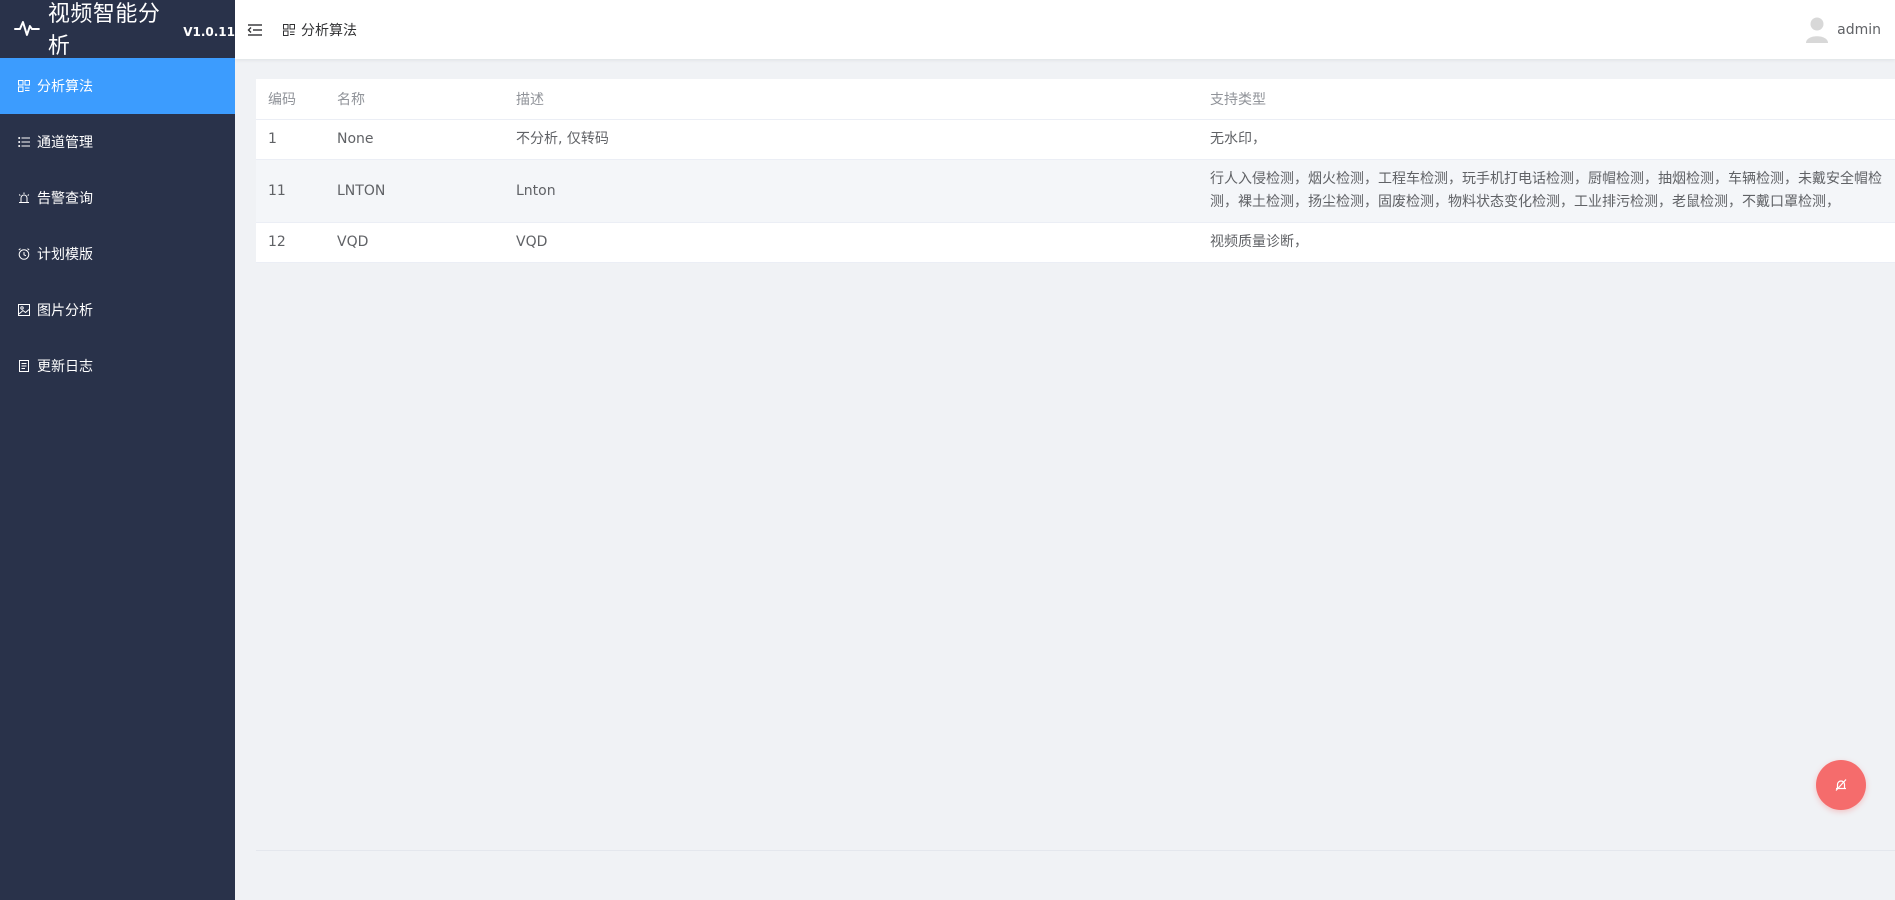 The width and height of the screenshot is (1895, 900). Describe the element at coordinates (414, 191) in the screenshot. I see `cell-name: LNTON` at that location.